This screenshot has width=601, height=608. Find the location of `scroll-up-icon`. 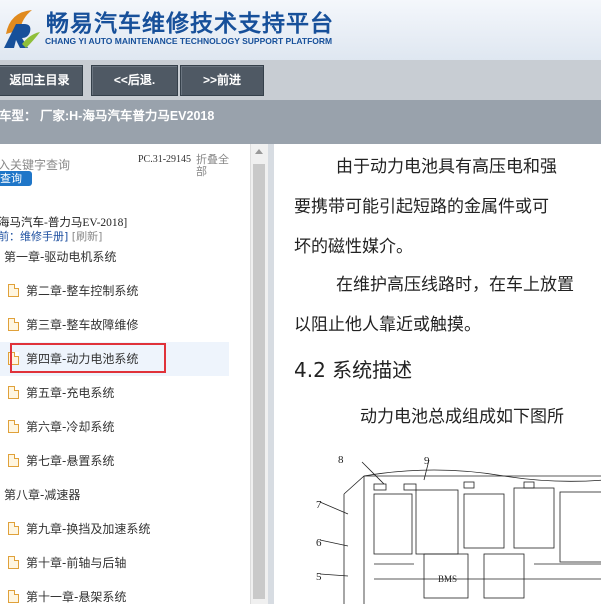

scroll-up-icon is located at coordinates (259, 151).